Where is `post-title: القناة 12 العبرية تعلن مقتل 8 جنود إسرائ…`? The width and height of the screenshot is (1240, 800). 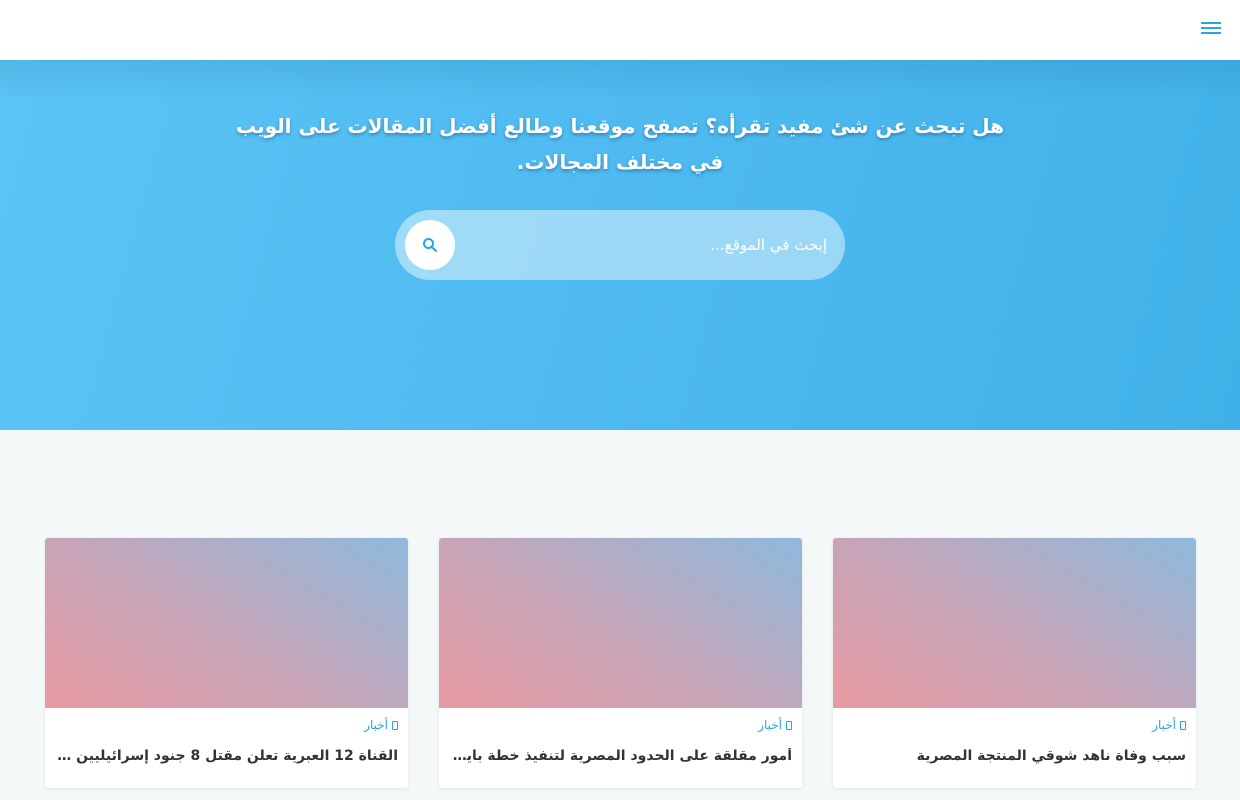 post-title: القناة 12 العبرية تعلن مقتل 8 جنود إسرائ… is located at coordinates (225, 756).